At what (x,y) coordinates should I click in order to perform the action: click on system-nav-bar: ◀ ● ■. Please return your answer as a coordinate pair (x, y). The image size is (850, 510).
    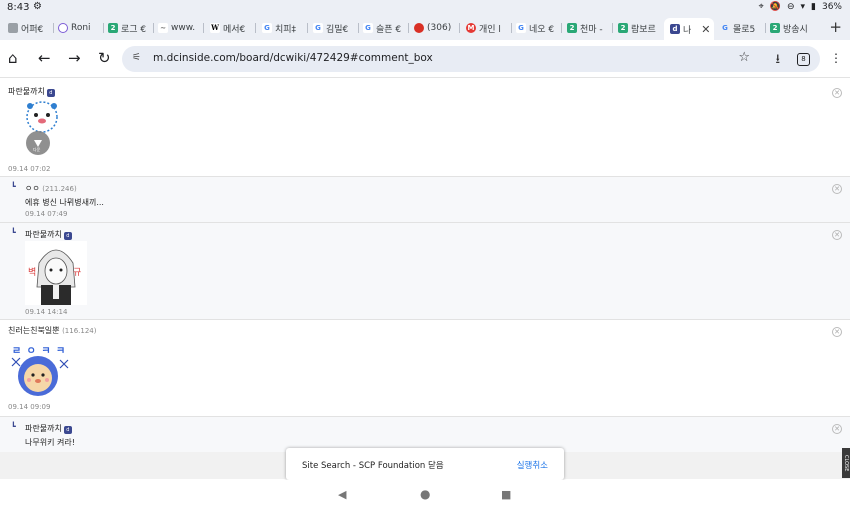
    Looking at the image, I should click on (425, 495).